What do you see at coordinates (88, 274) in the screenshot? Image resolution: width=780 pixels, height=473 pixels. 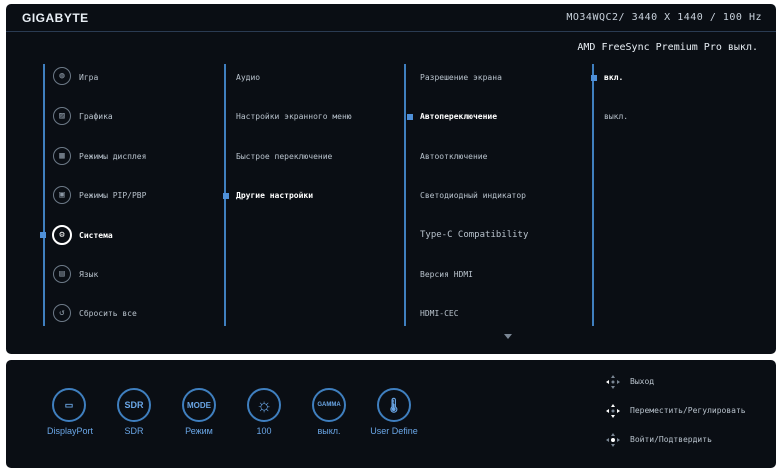 I see `menu-item-language: Язык` at bounding box center [88, 274].